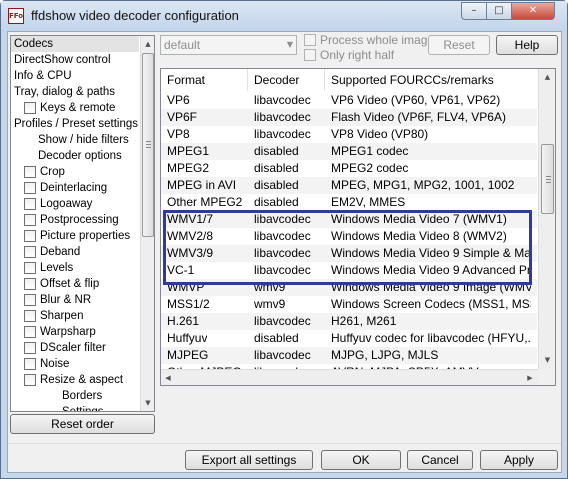  I want to click on process-whole-image-option: Process whole image, so click(369, 40).